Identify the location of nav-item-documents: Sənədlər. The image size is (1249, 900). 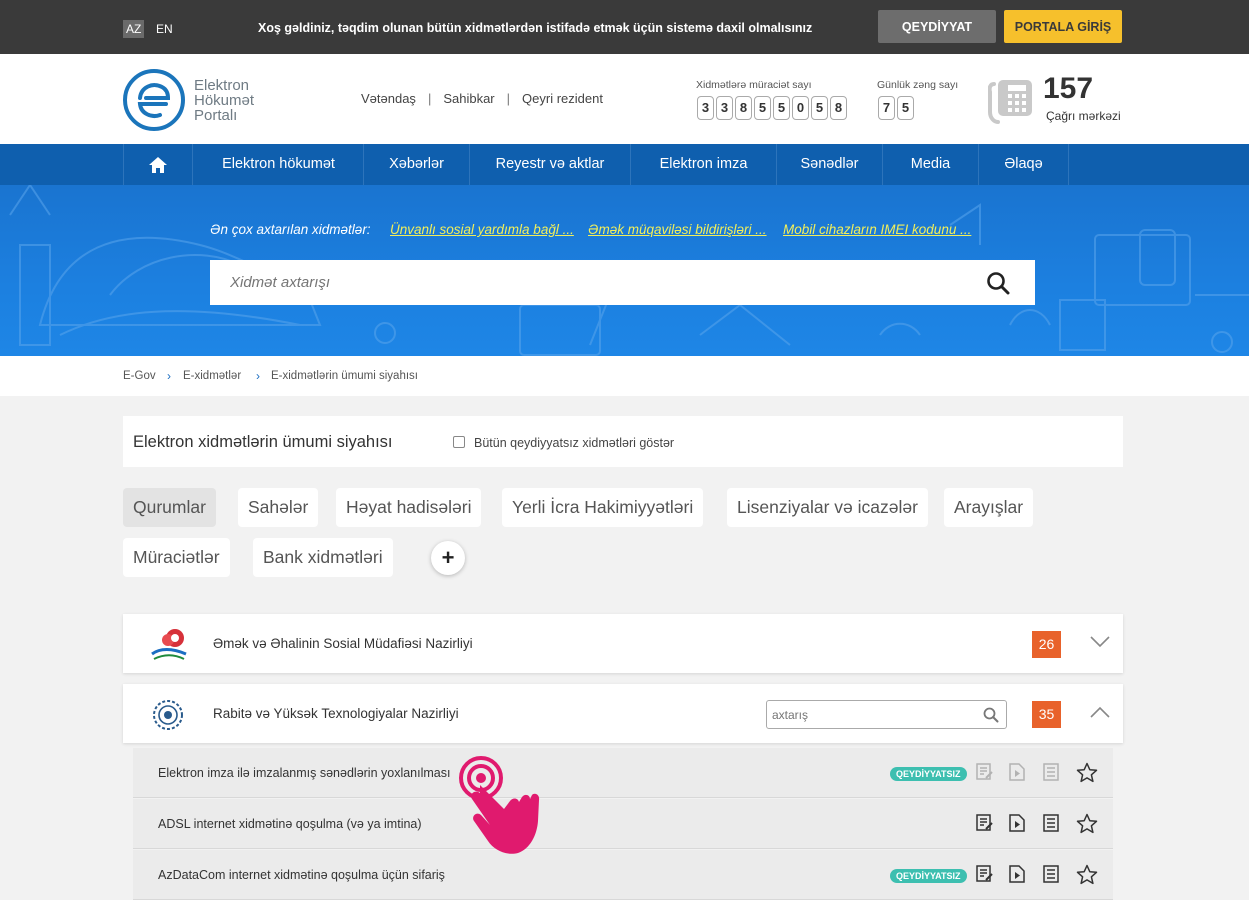
(830, 164).